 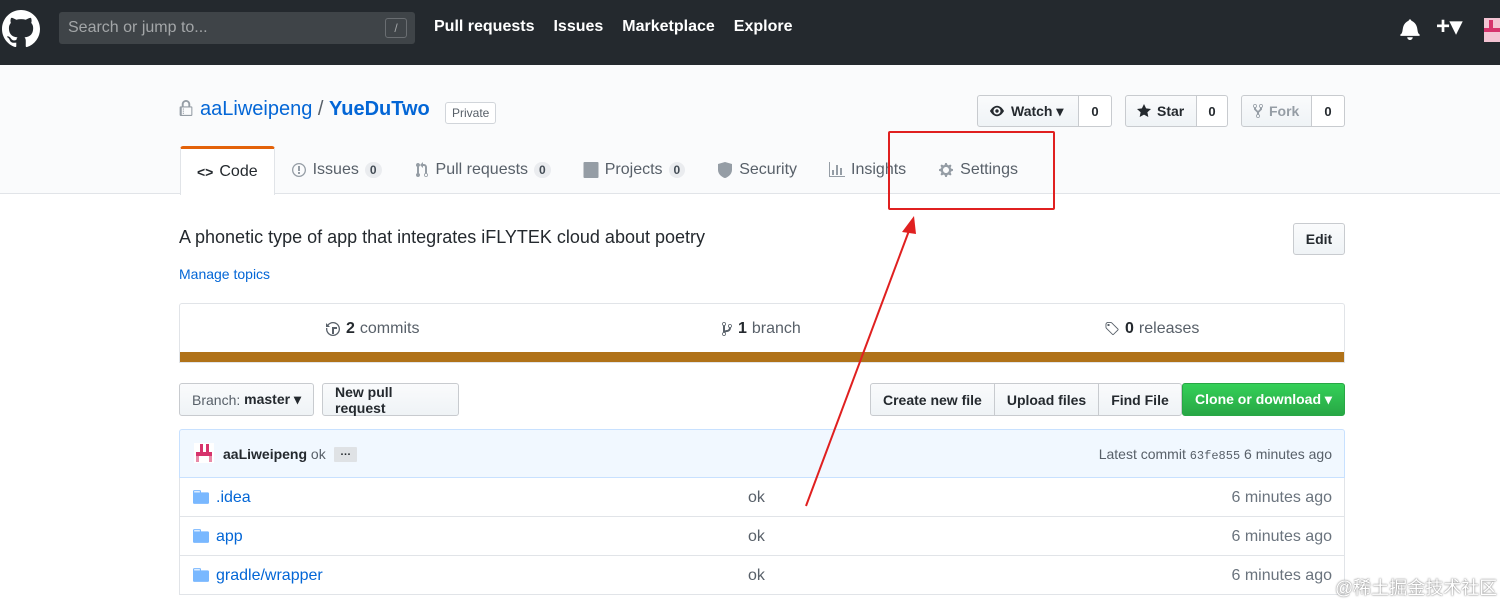 I want to click on fork-group: Fork 0, so click(x=1293, y=111).